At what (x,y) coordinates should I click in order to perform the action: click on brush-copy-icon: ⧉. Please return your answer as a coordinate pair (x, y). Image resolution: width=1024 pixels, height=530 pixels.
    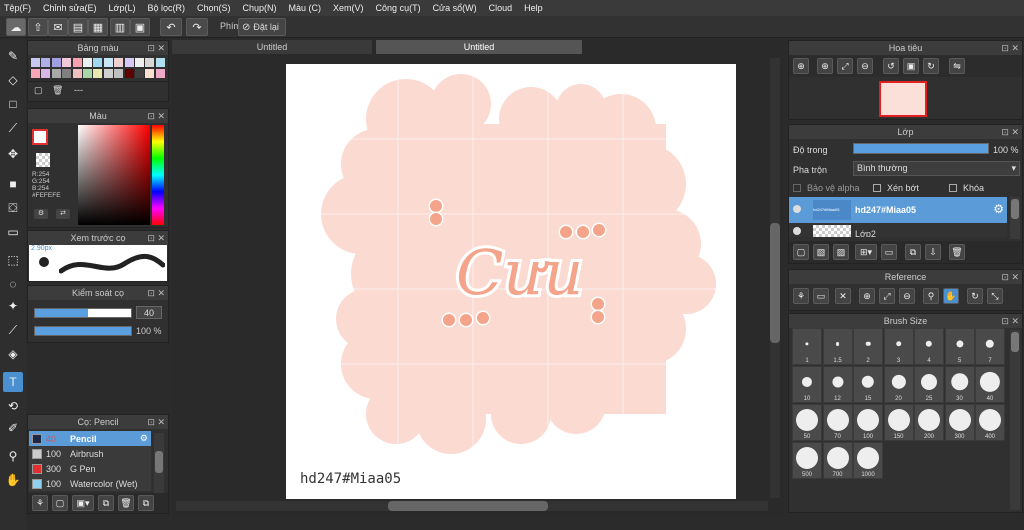
    Looking at the image, I should click on (146, 503).